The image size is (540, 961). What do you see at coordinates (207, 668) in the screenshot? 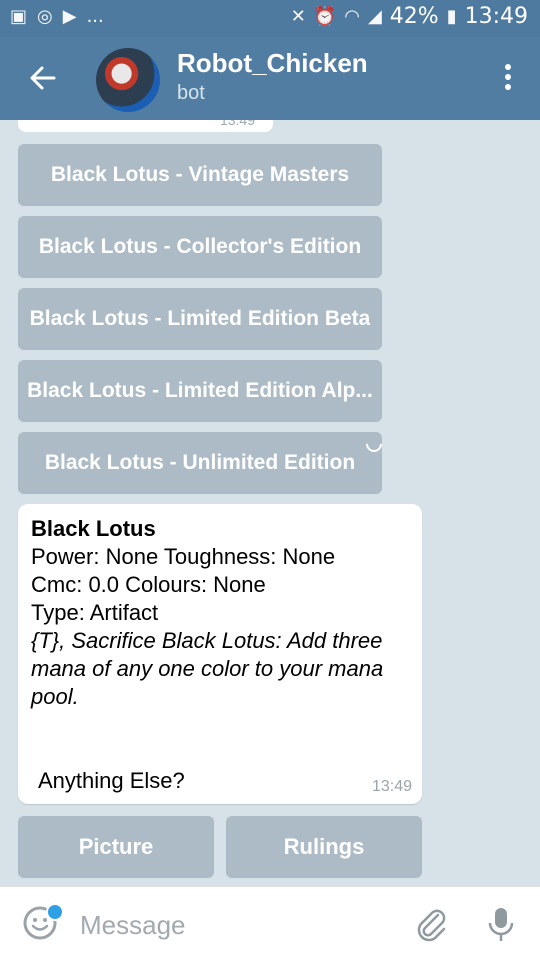
I see `card-text-line: mana of any one color to your mana` at bounding box center [207, 668].